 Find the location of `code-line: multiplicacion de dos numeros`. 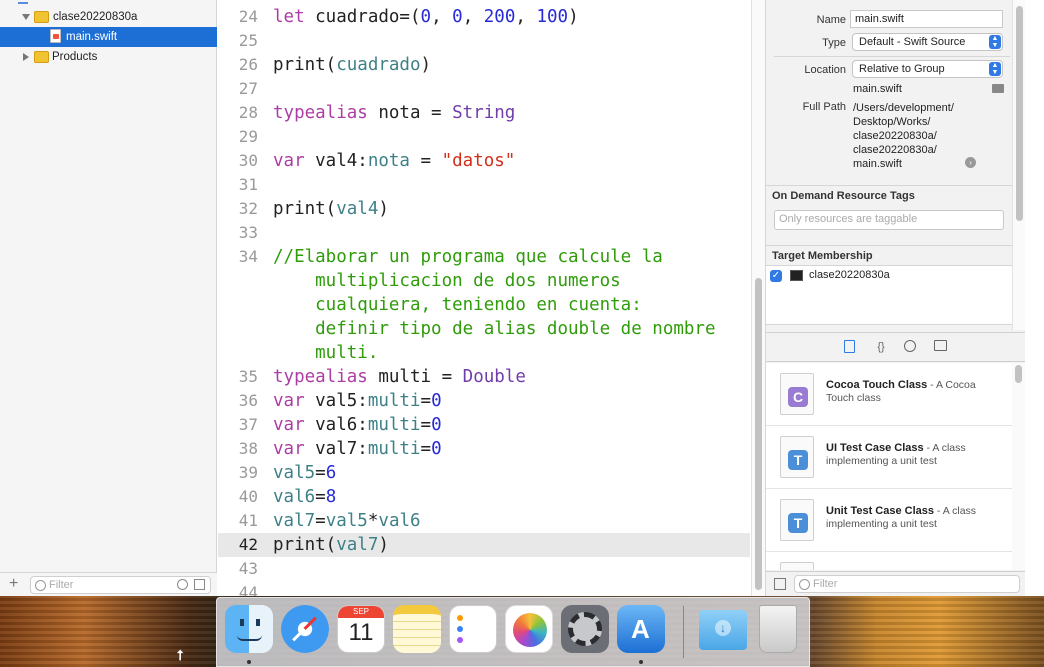

code-line: multiplicacion de dos numeros is located at coordinates (484, 281).